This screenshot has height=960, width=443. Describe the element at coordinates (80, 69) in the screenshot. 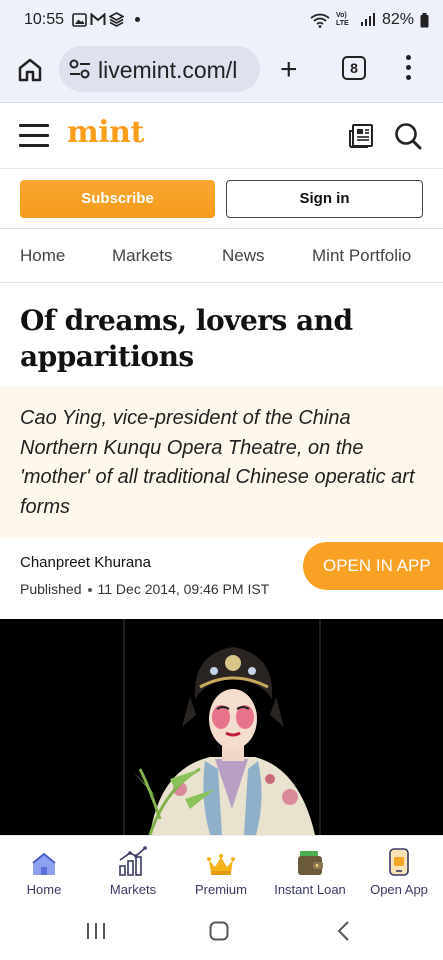

I see `site-settings-icon` at that location.